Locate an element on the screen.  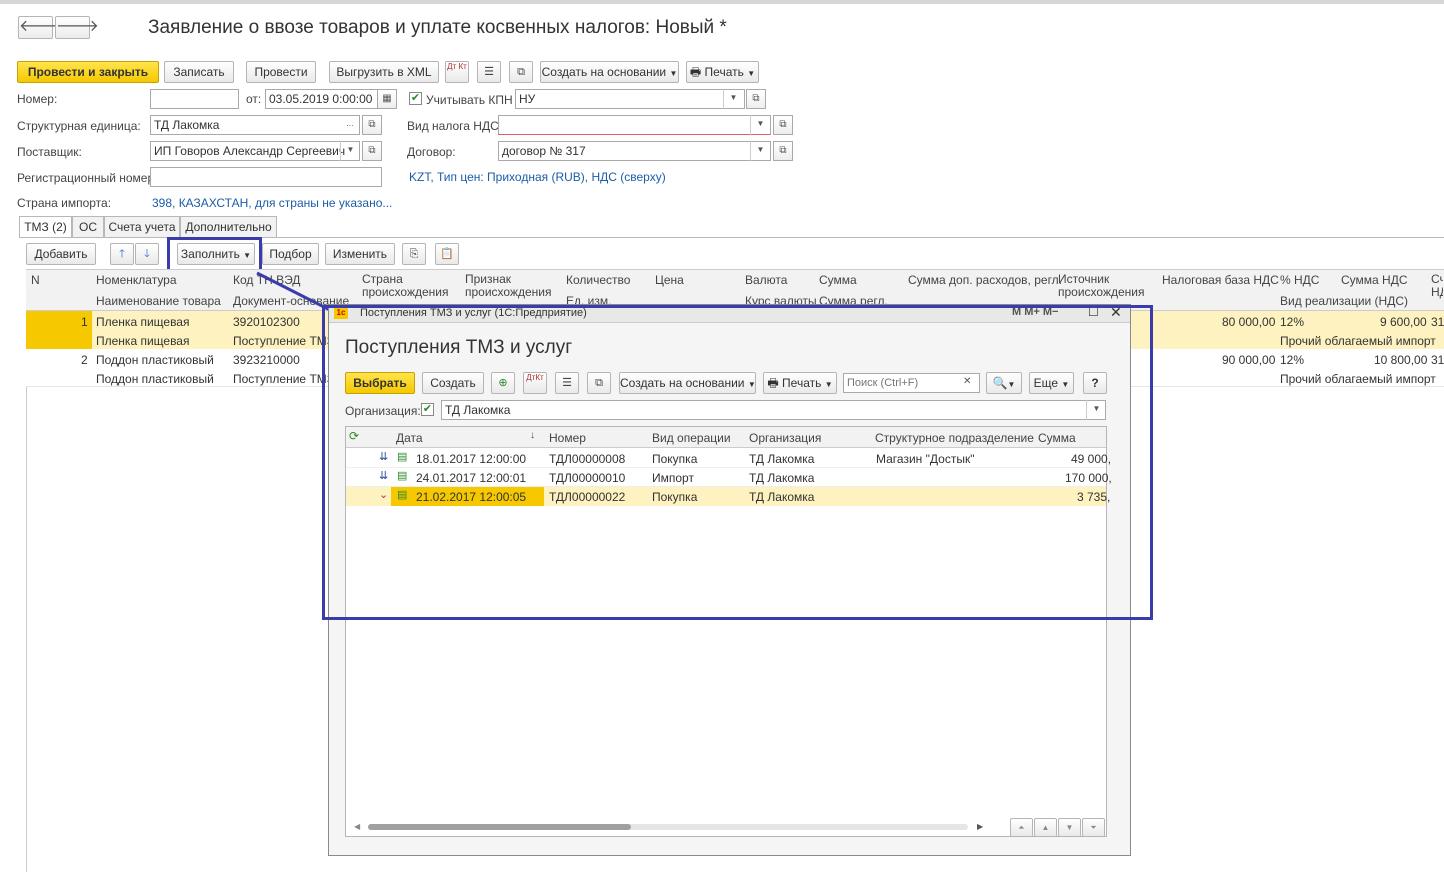
move-down-icon: 🡓 is located at coordinates (147, 254).